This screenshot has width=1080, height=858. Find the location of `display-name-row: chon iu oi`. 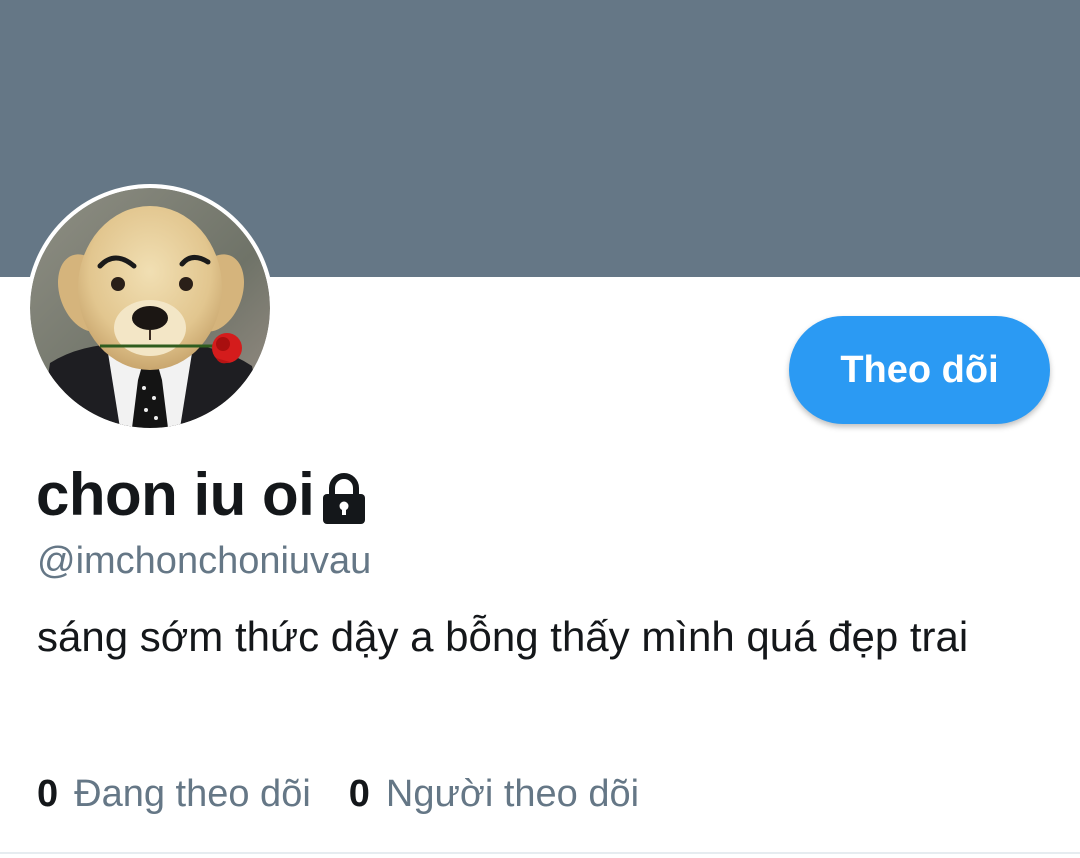

display-name-row: chon iu oi is located at coordinates (202, 495).